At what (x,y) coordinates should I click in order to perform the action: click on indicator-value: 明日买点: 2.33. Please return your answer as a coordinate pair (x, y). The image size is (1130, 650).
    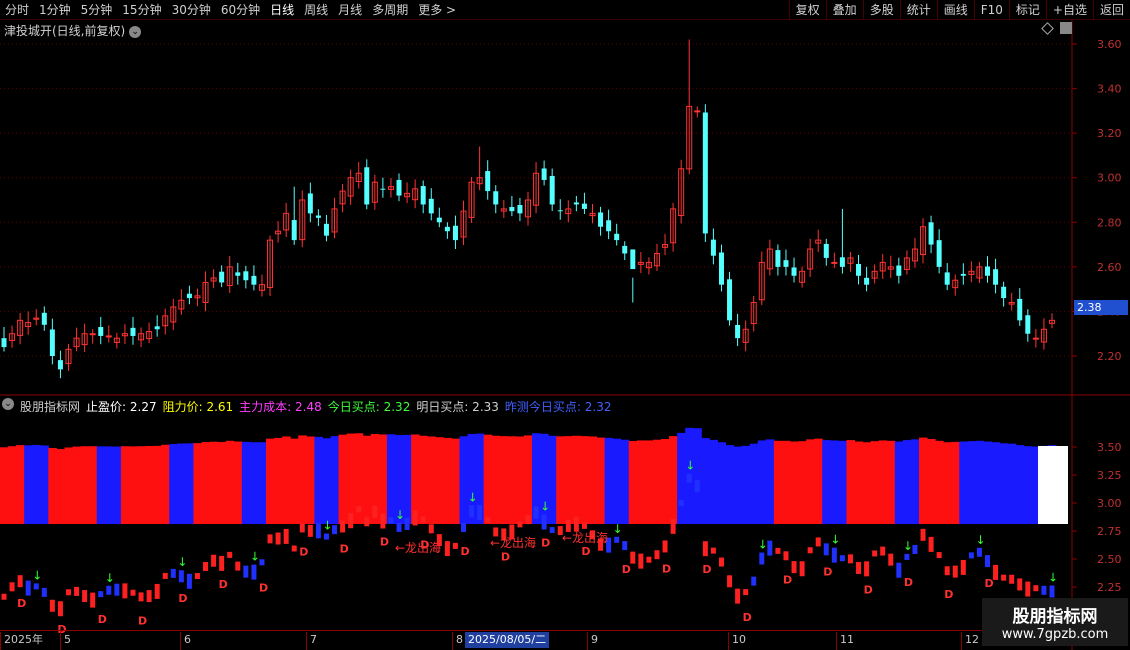
    Looking at the image, I should click on (457, 407).